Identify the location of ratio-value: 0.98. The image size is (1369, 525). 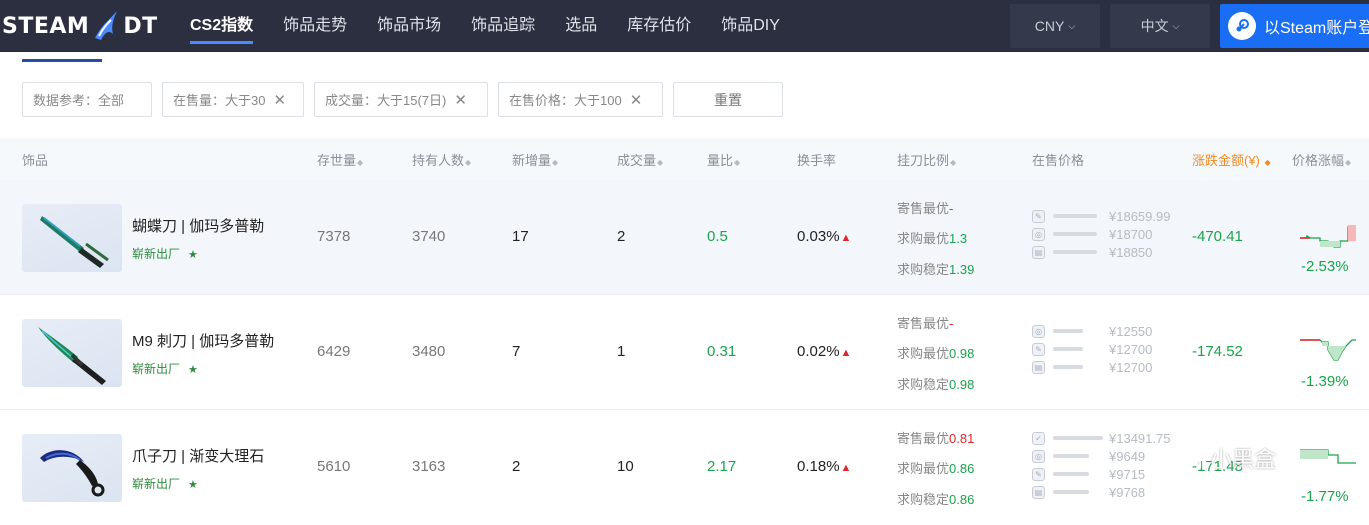
(962, 384).